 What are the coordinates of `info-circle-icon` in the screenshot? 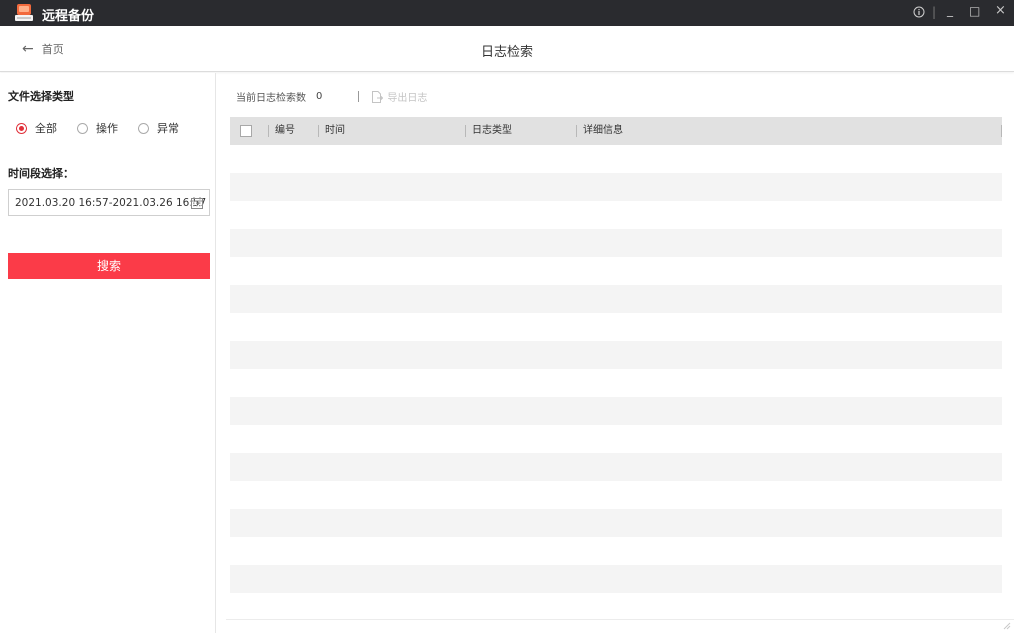 It's located at (919, 12).